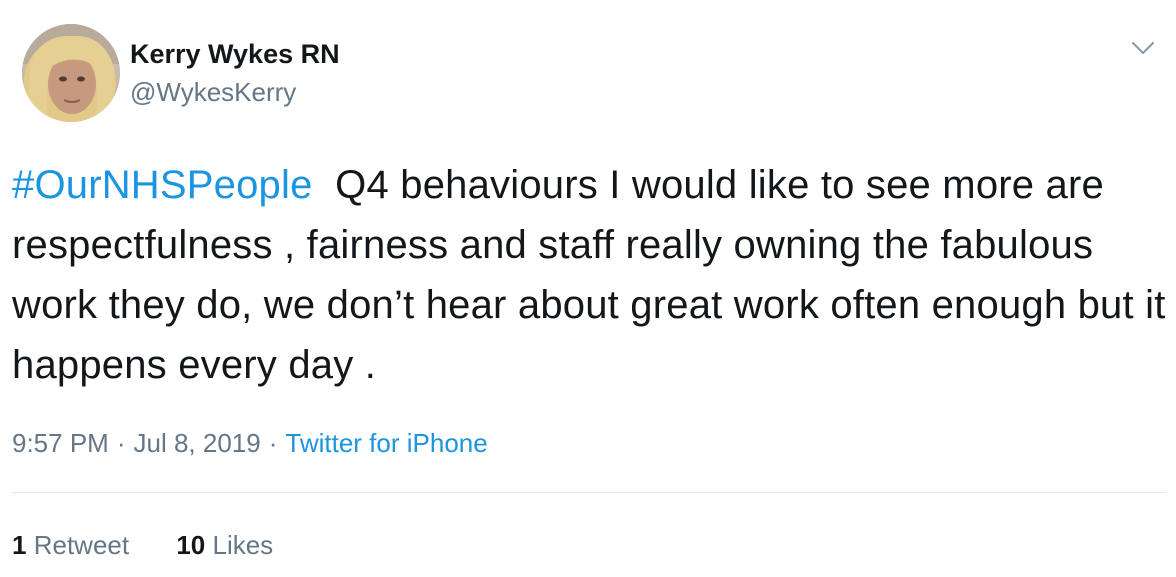  Describe the element at coordinates (162, 185) in the screenshot. I see `hashtag-link: #OurNHSPeople` at that location.